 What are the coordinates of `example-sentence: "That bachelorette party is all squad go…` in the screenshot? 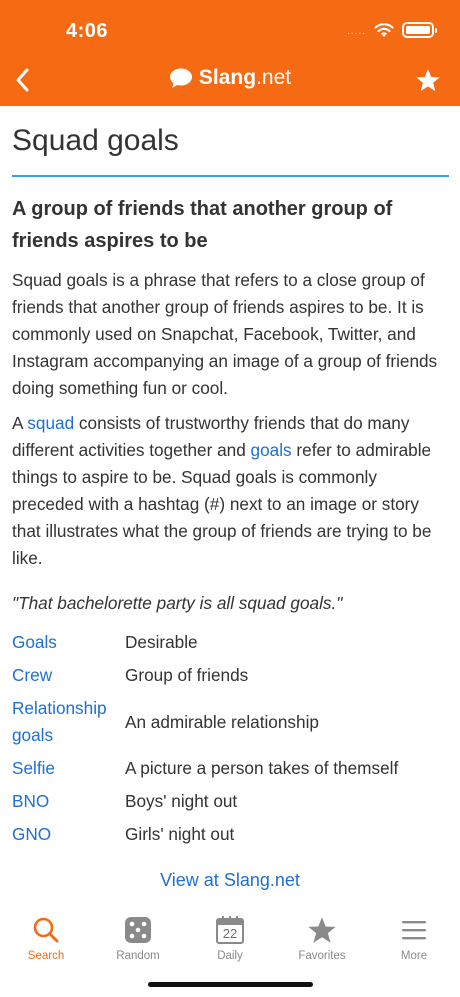 It's located at (177, 603).